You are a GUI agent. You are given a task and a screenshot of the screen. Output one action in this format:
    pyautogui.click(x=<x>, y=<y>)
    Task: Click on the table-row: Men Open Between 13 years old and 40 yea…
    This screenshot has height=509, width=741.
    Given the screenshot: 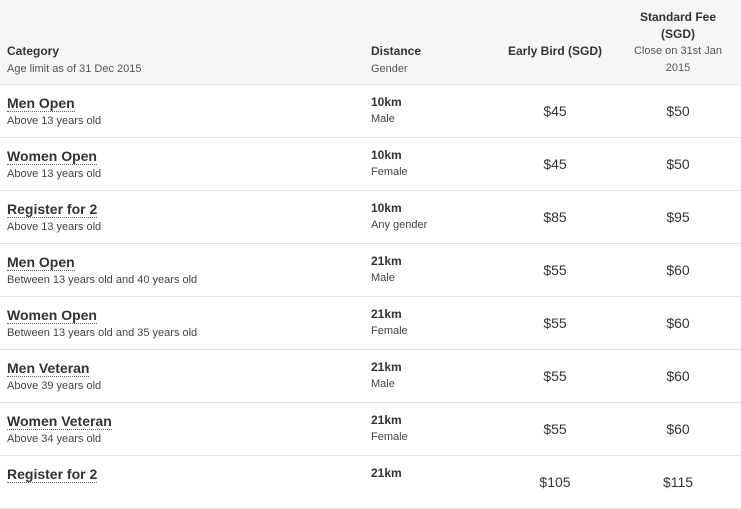 What is the action you would take?
    pyautogui.click(x=370, y=270)
    